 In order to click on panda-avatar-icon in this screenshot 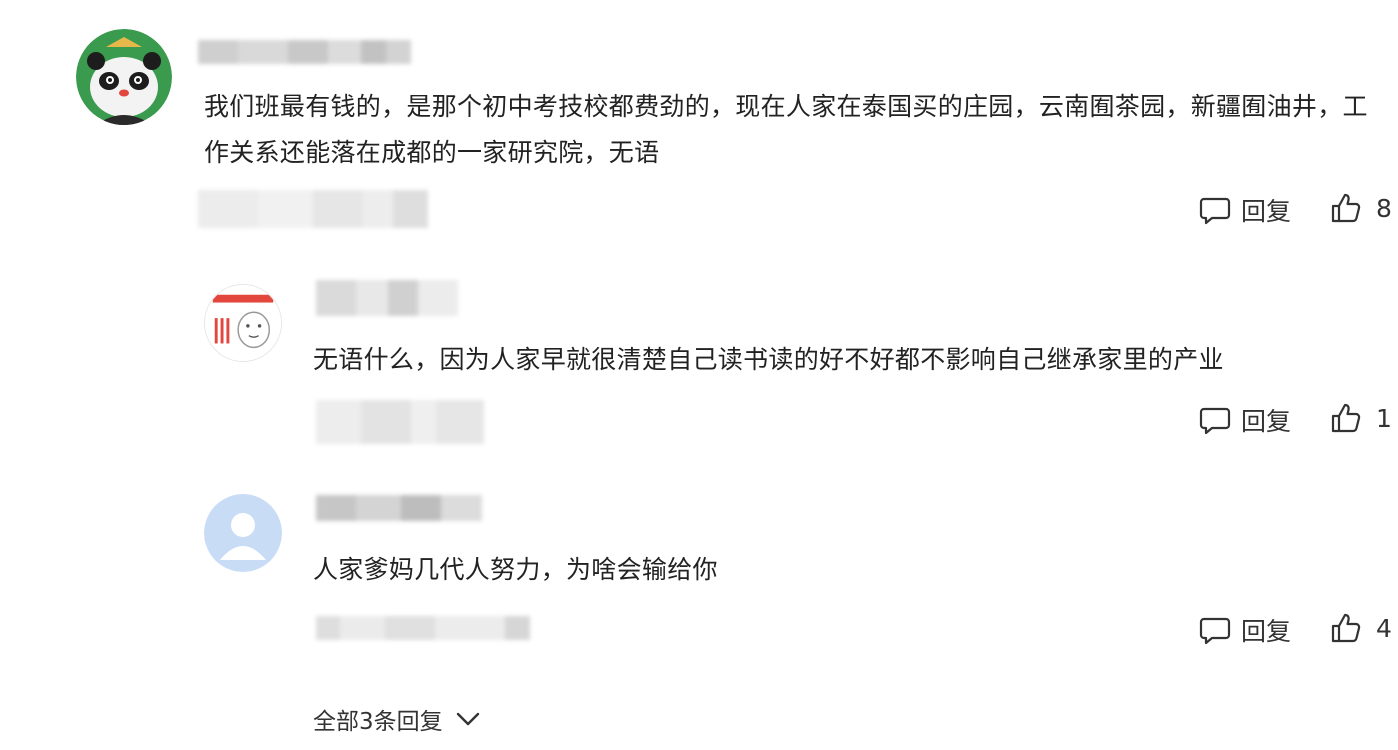, I will do `click(124, 77)`.